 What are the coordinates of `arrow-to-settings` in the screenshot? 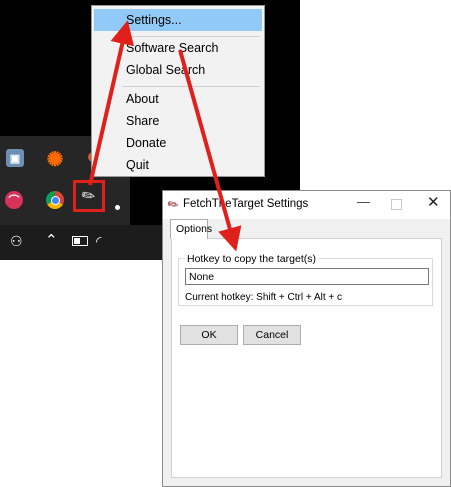 It's located at (111, 103).